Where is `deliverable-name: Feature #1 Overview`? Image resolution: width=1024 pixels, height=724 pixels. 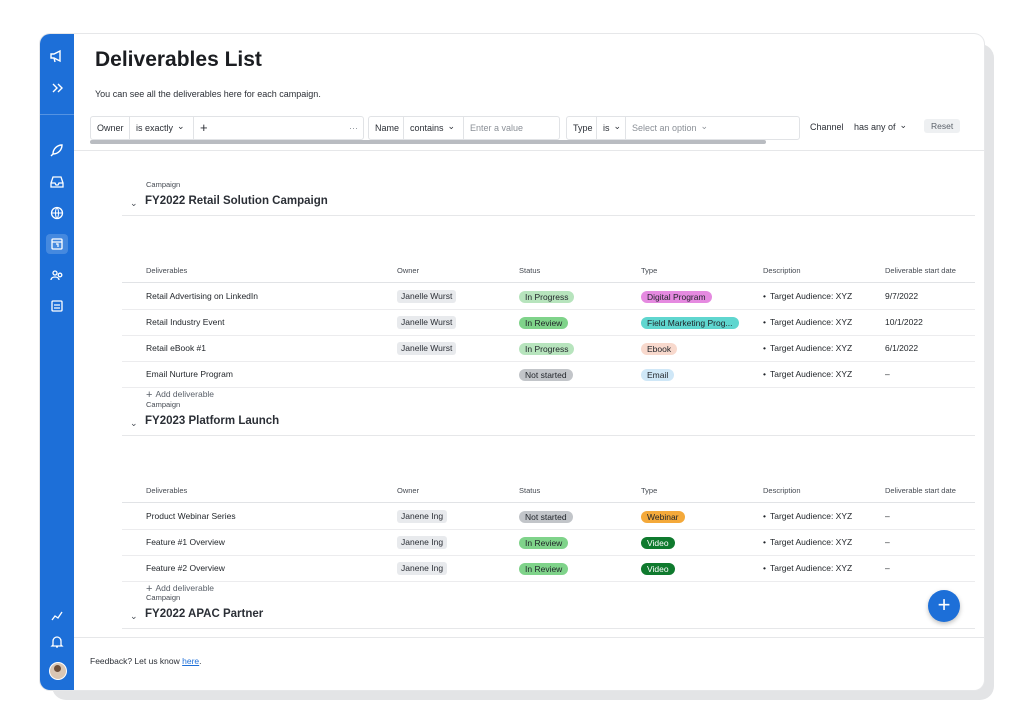
deliverable-name: Feature #1 Overview is located at coordinates (185, 542).